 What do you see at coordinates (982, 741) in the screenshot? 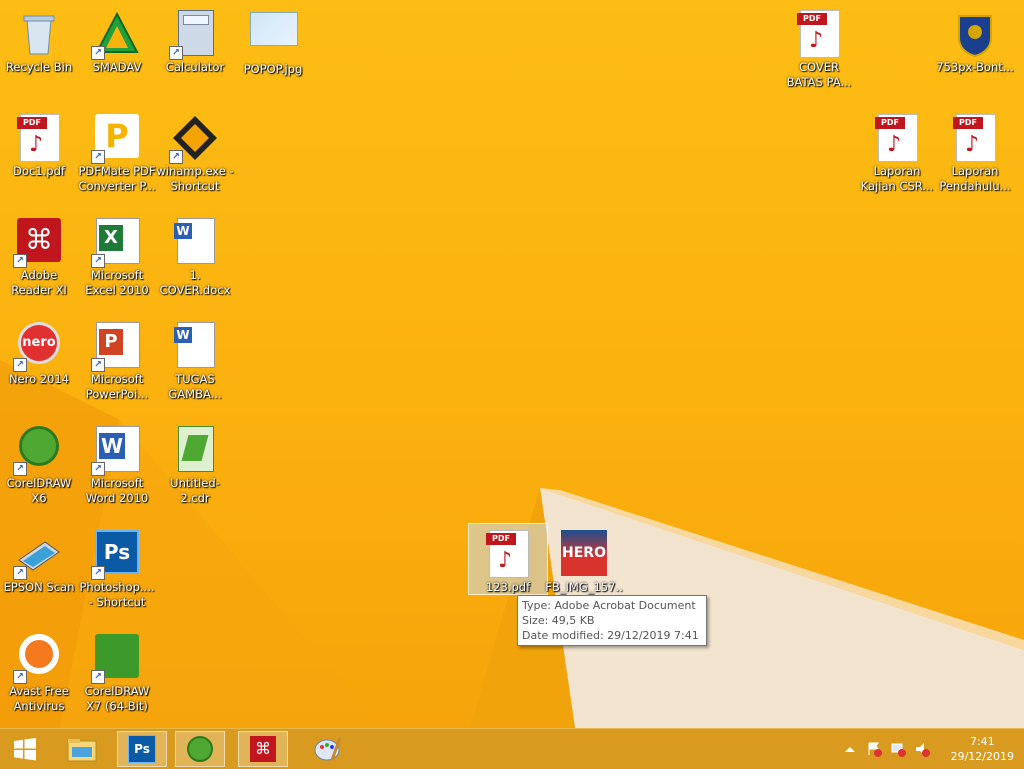
I see `clock-time: 7:41` at bounding box center [982, 741].